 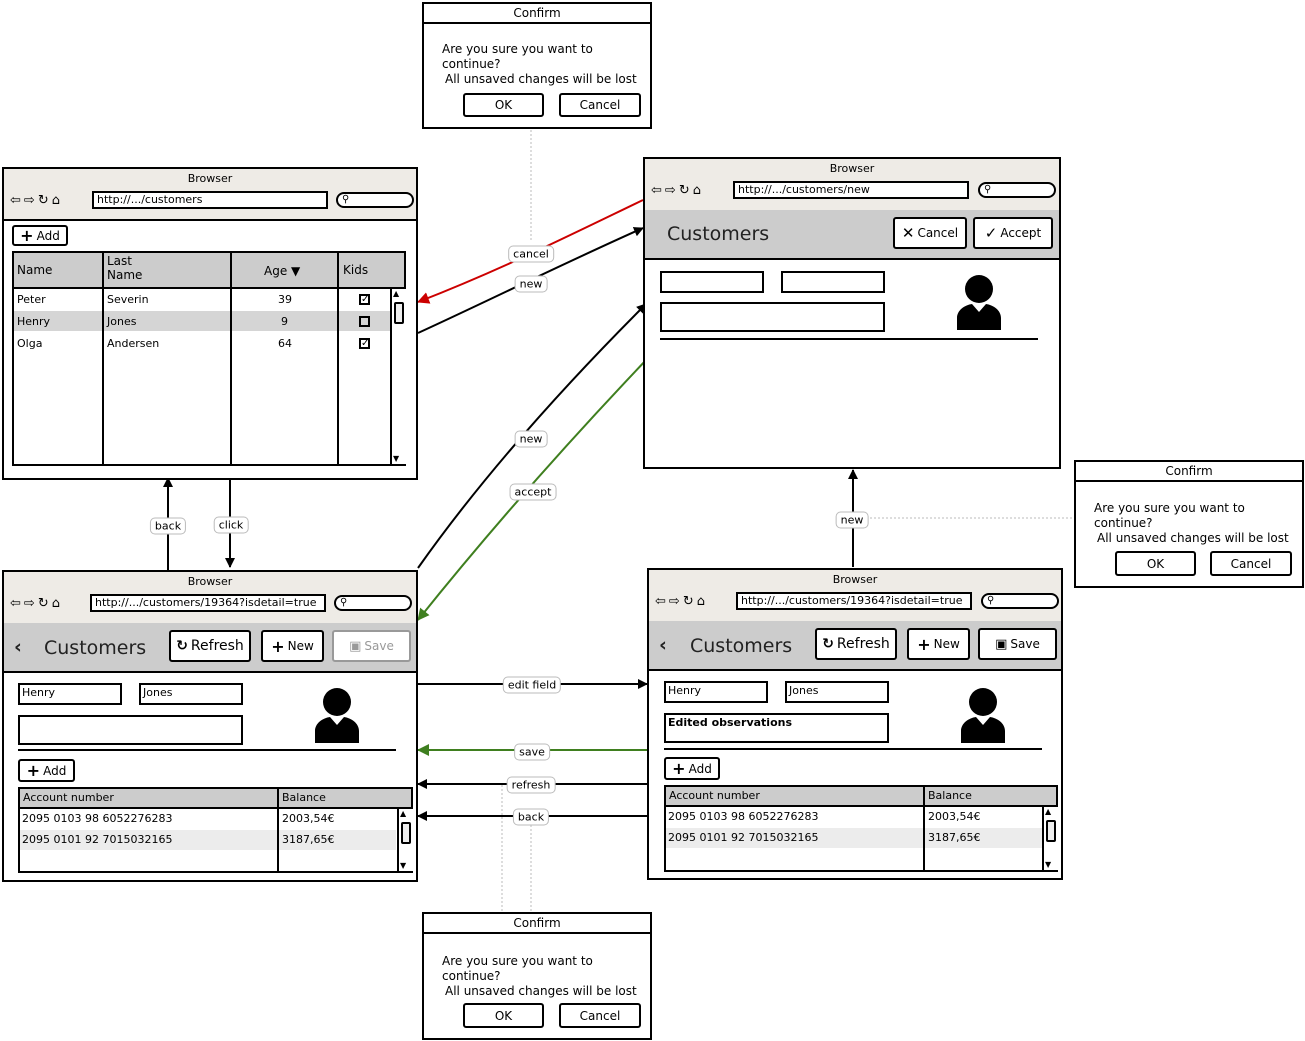 What do you see at coordinates (231, 358) in the screenshot?
I see `col-divider` at bounding box center [231, 358].